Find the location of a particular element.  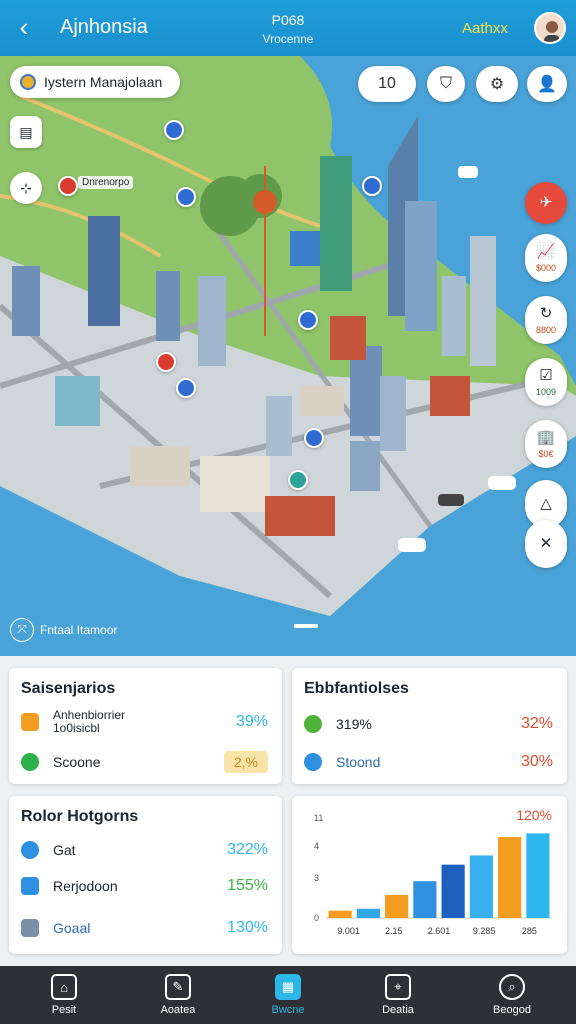

close-tool-button: ✕ is located at coordinates (546, 544).